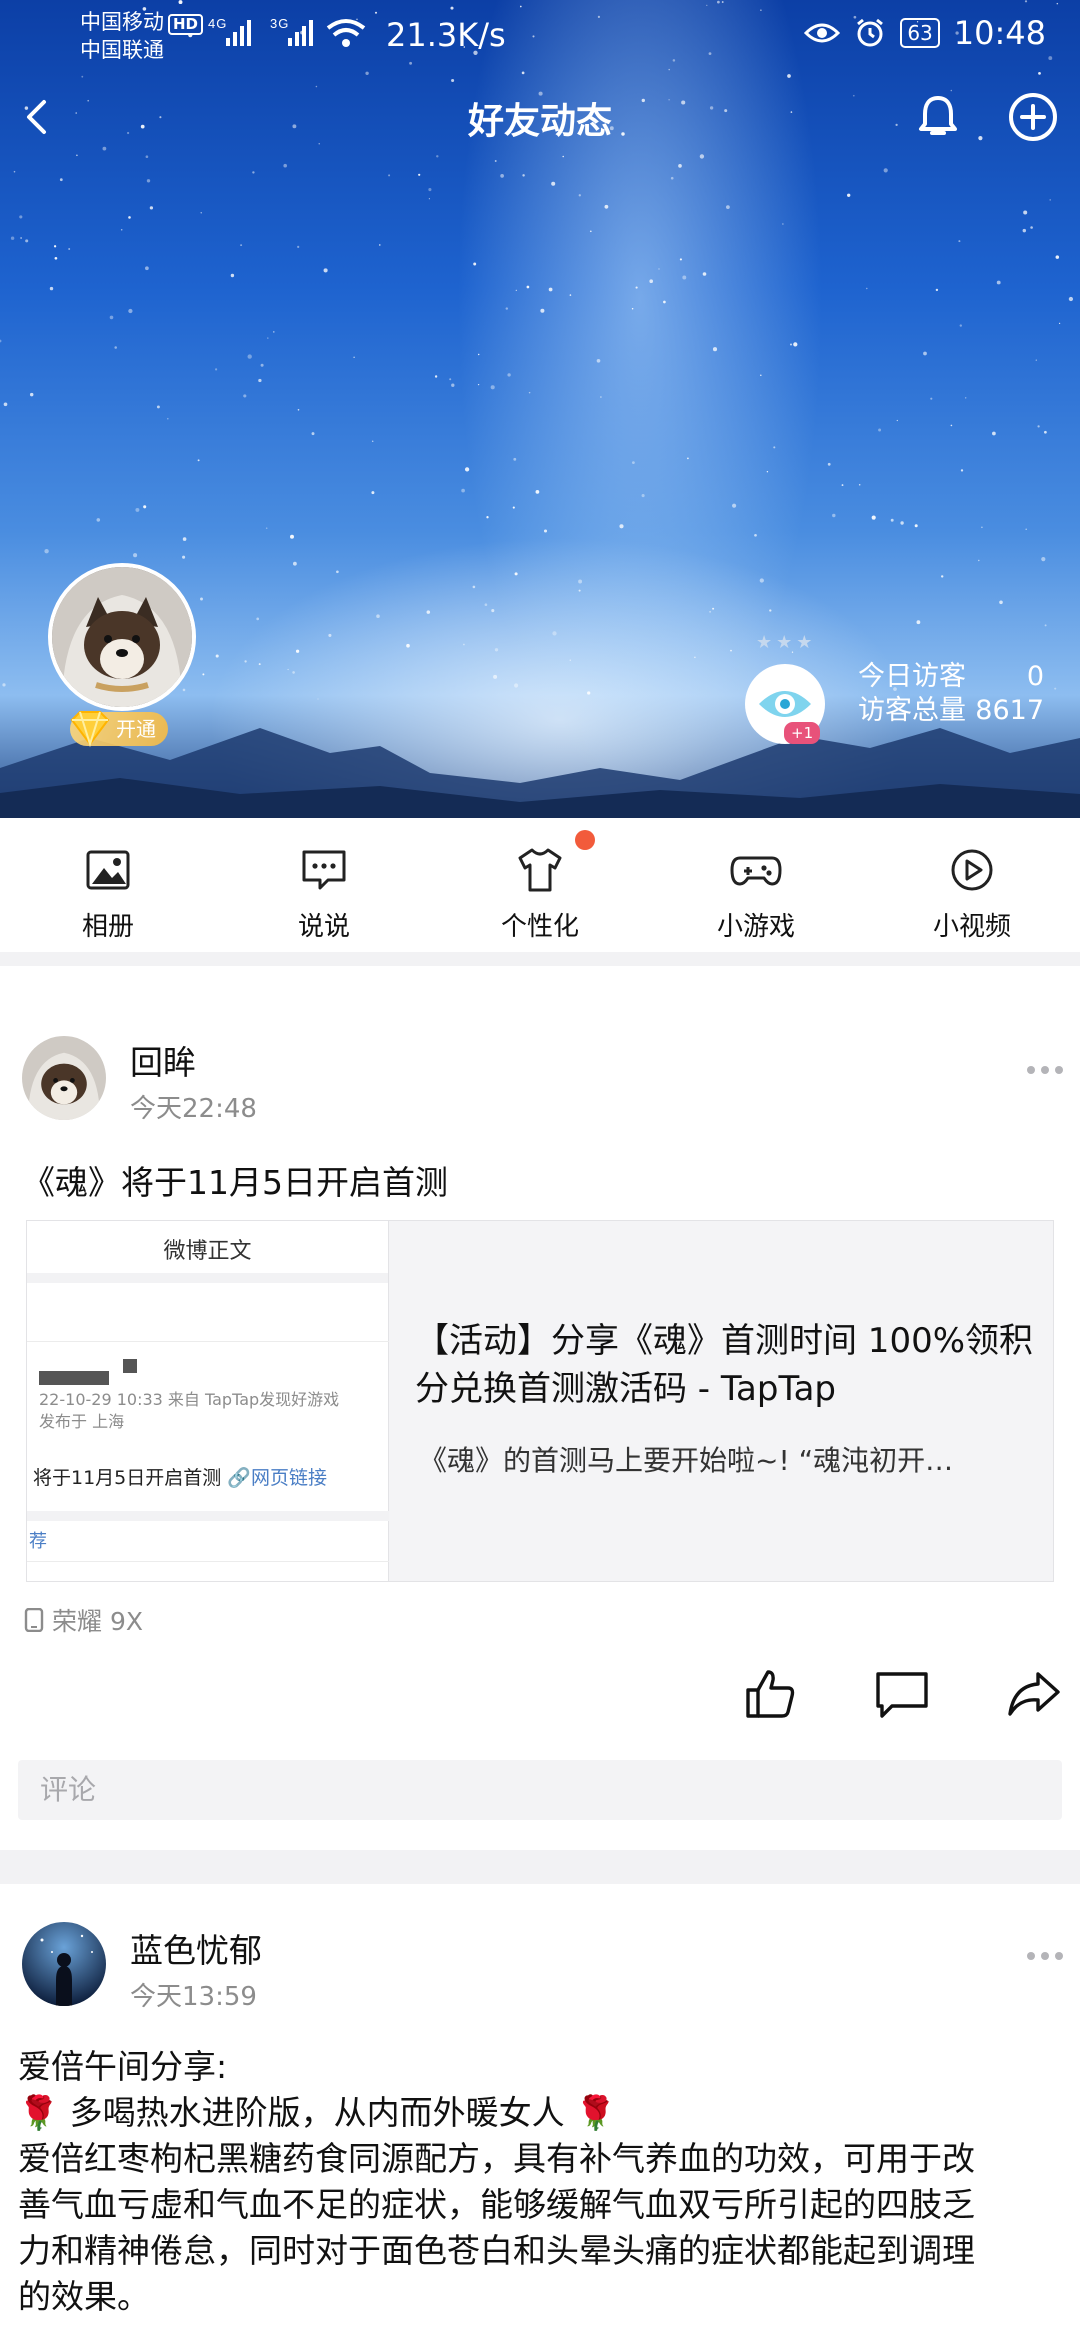  Describe the element at coordinates (324, 885) in the screenshot. I see `menu-shuoshuo: 说说` at that location.